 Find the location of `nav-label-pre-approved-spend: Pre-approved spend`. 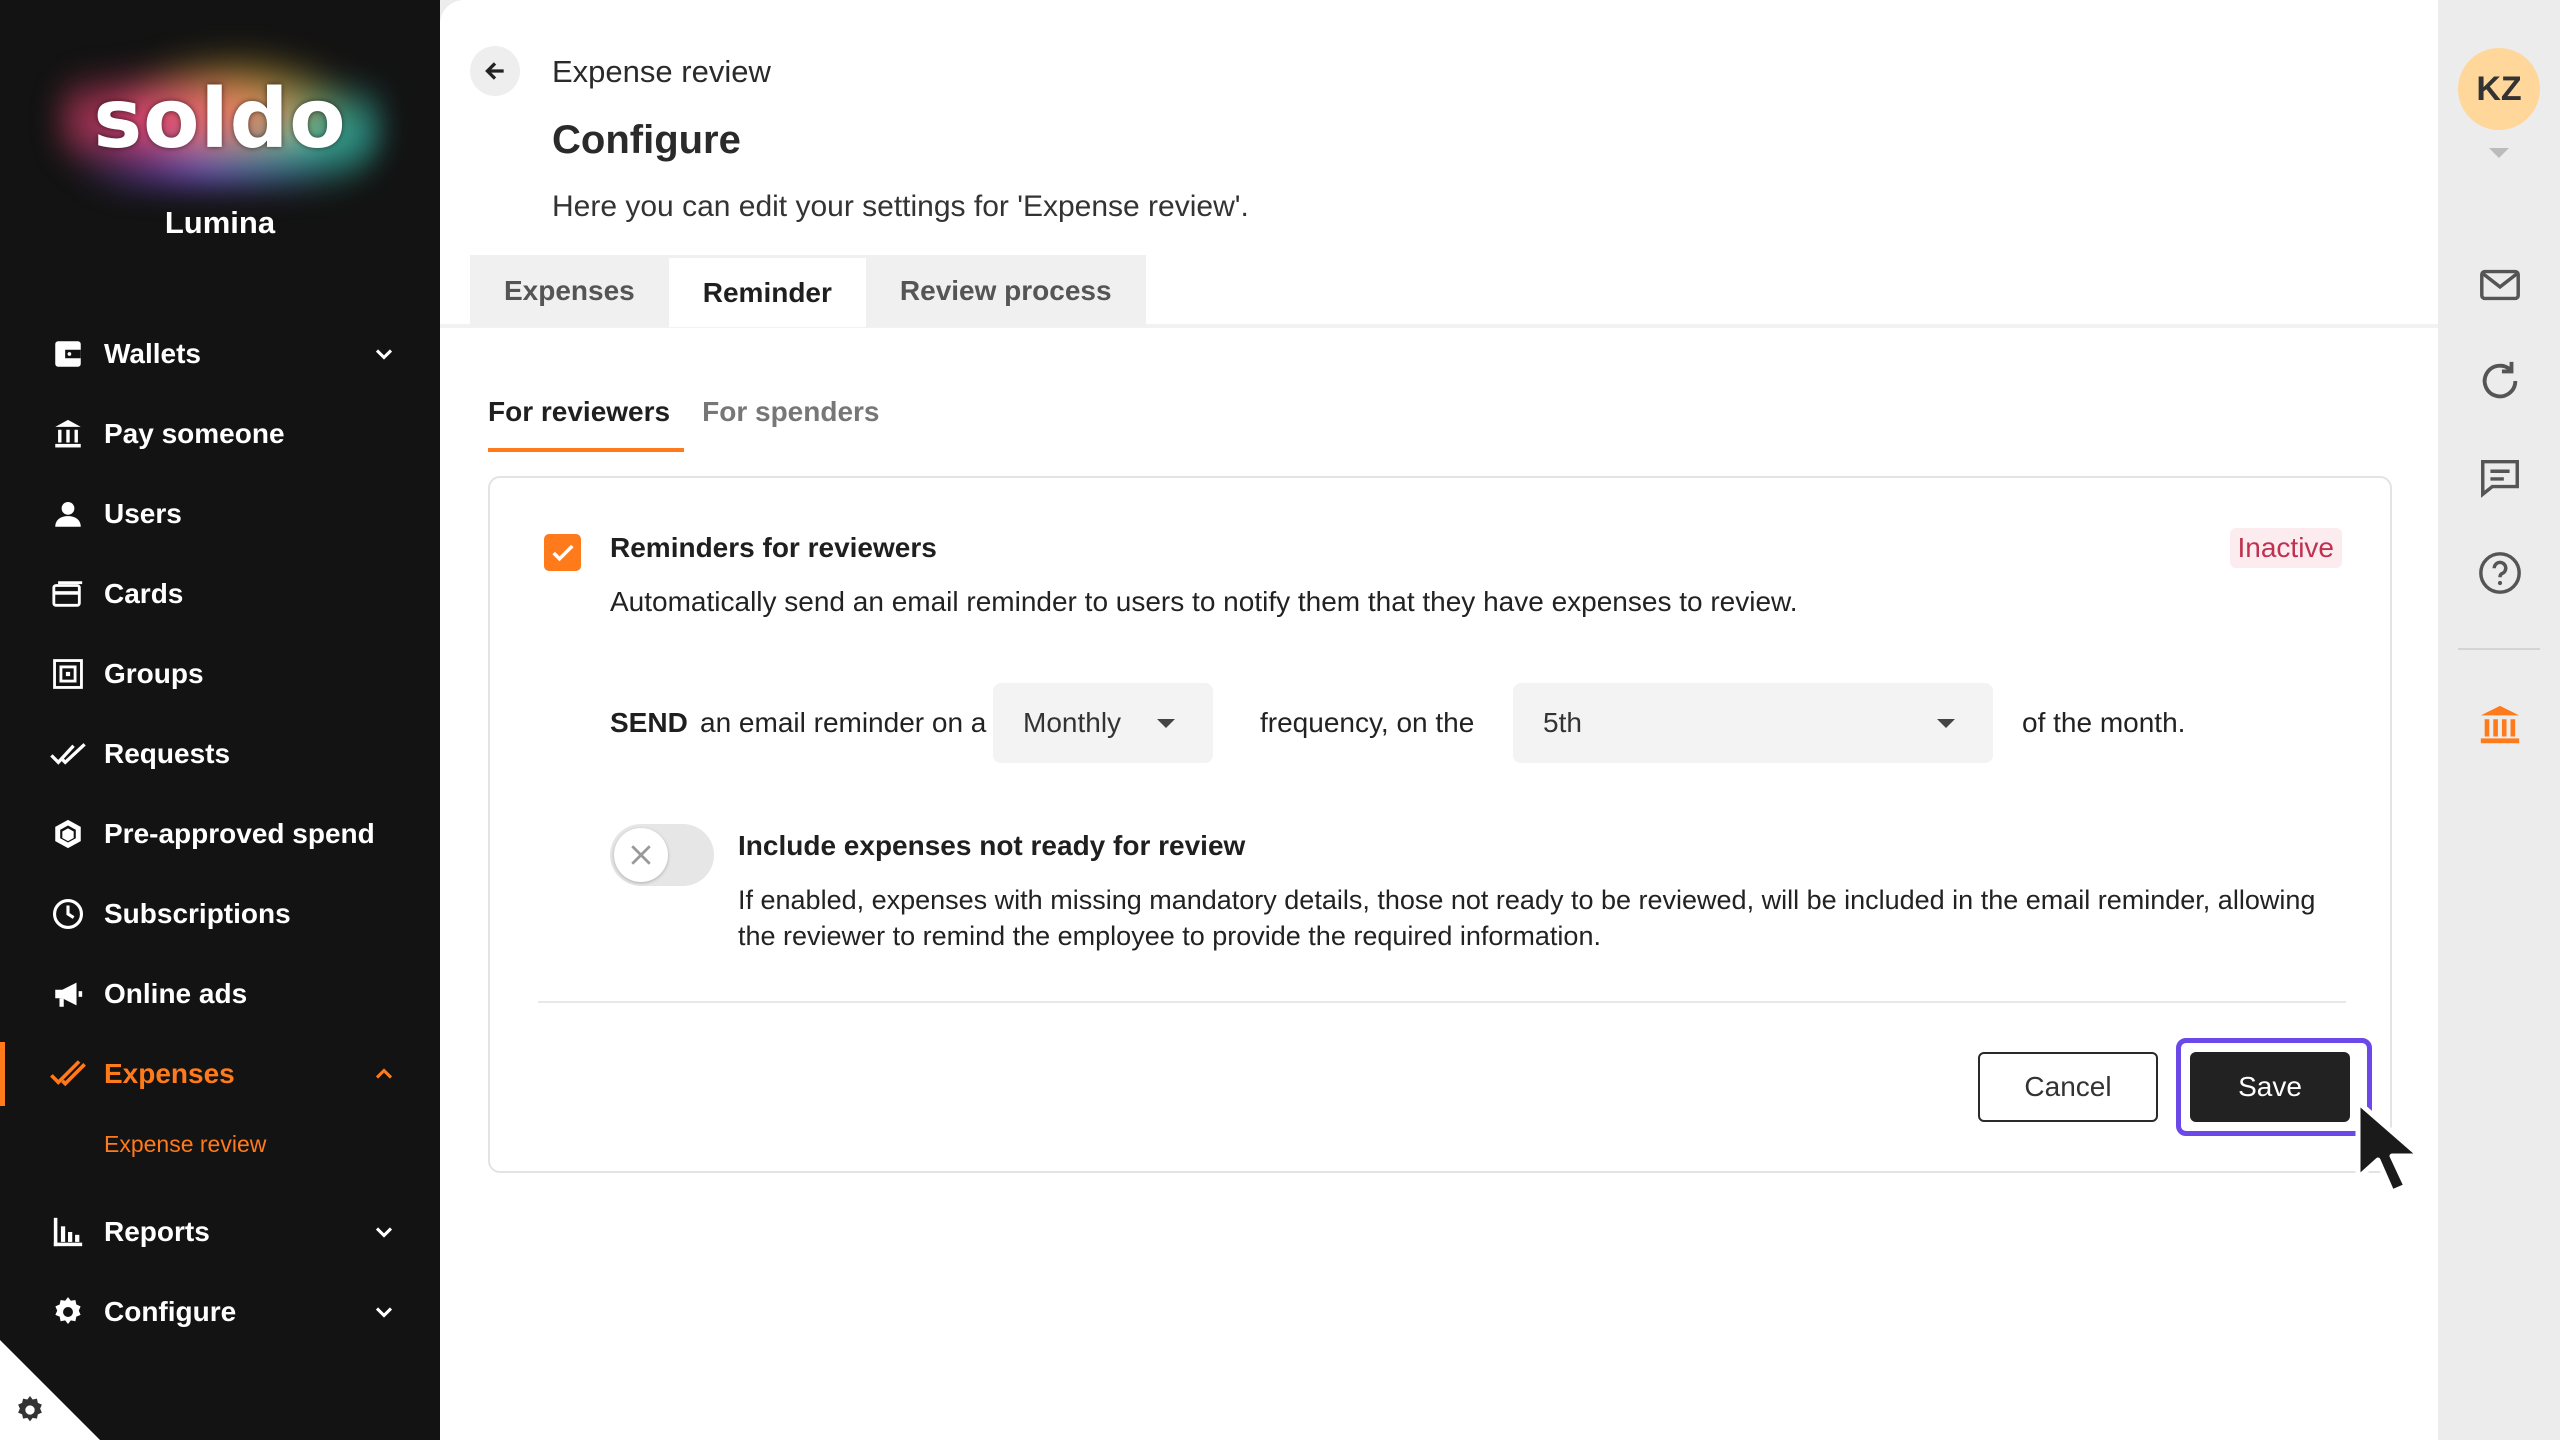

nav-label-pre-approved-spend: Pre-approved spend is located at coordinates (239, 833).